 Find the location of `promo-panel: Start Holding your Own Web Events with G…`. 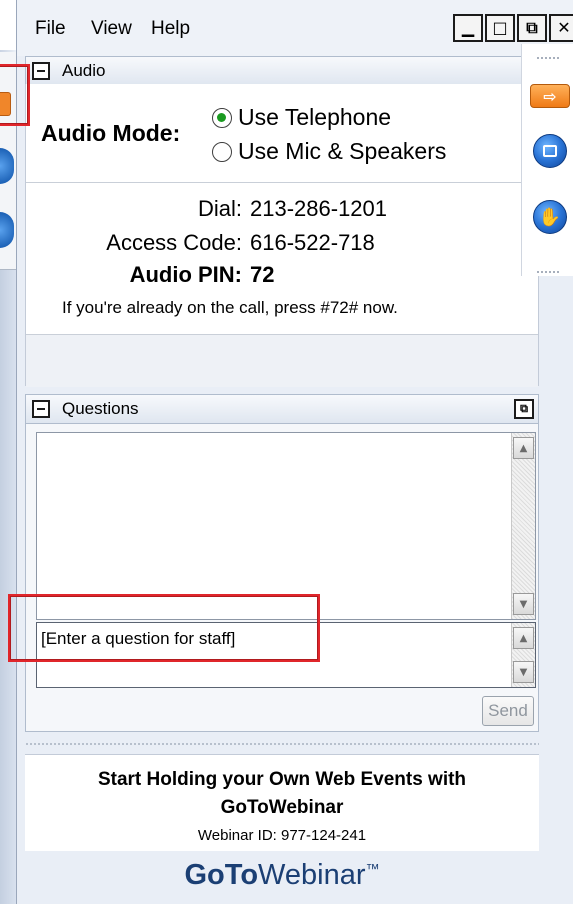

promo-panel: Start Holding your Own Web Events with G… is located at coordinates (282, 829).